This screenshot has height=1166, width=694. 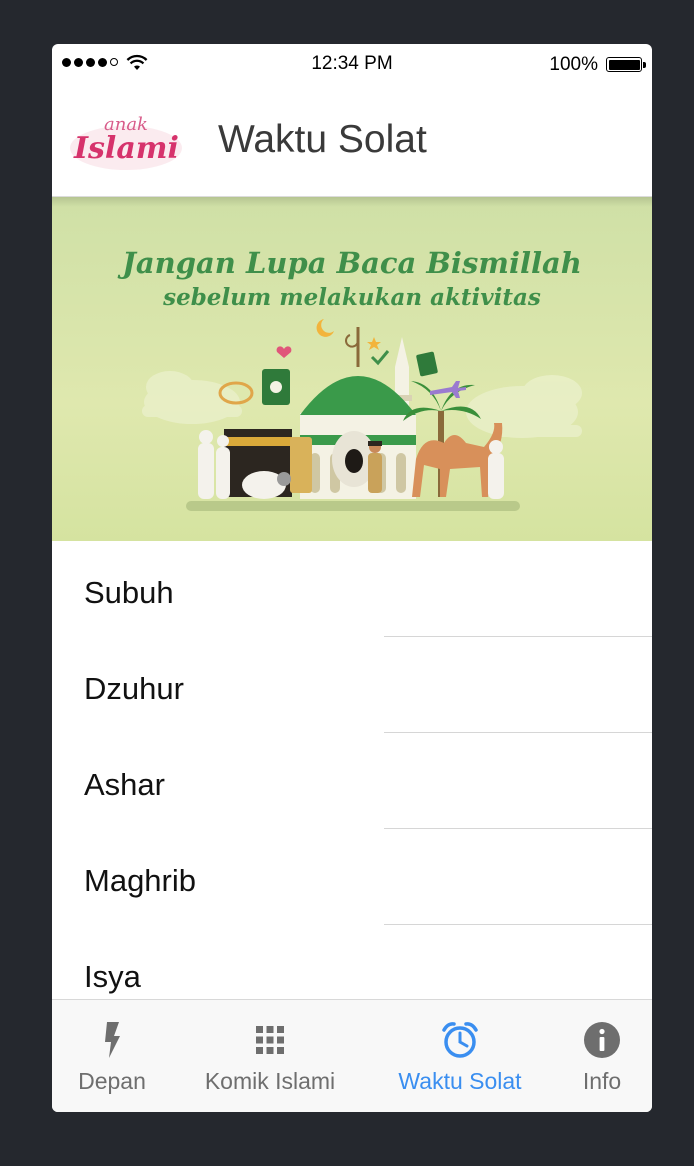 I want to click on prayer-name: Subuh, so click(x=129, y=592).